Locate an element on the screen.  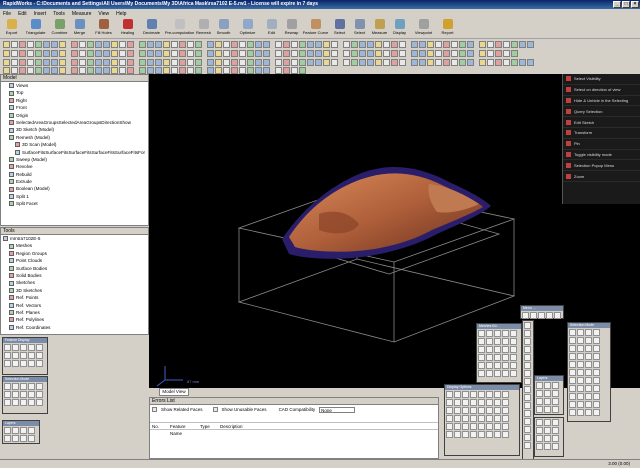
tree-item: Remesh (Model) is located at coordinates (75, 137).